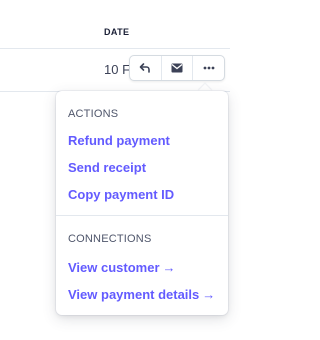  I want to click on view-customer-label: View customer, so click(114, 267).